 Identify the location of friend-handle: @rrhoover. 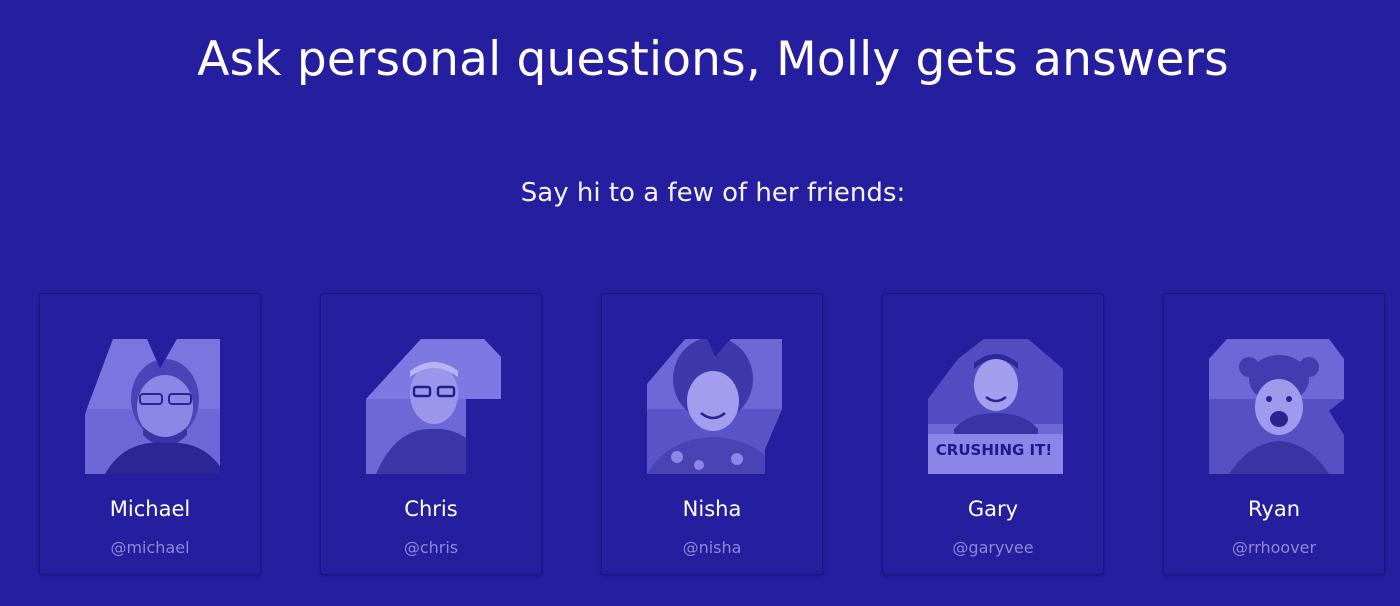
(1274, 547).